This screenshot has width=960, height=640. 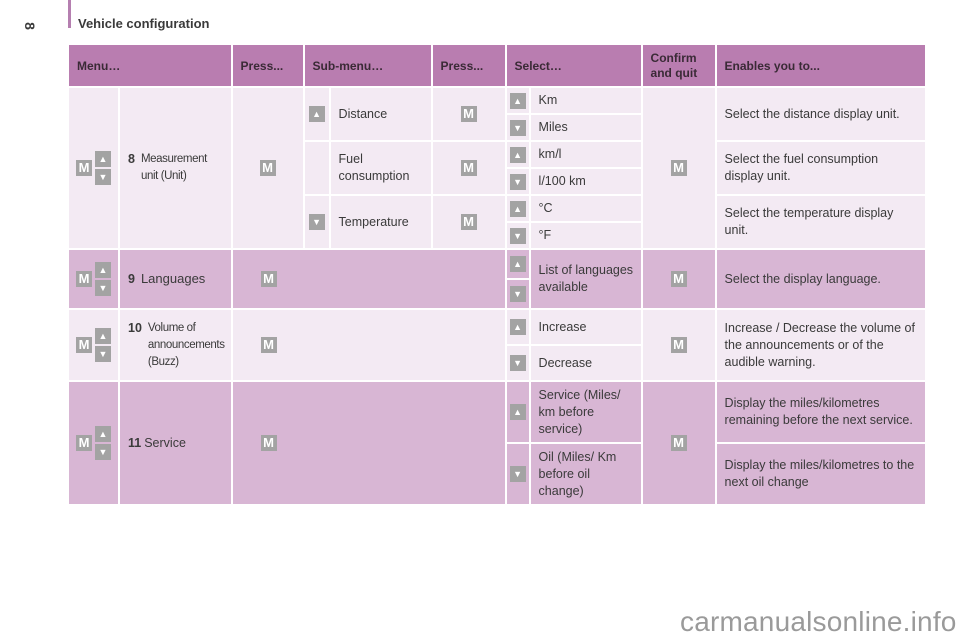 I want to click on menu-label: Volume of announcements (Buzz), so click(x=186, y=344).